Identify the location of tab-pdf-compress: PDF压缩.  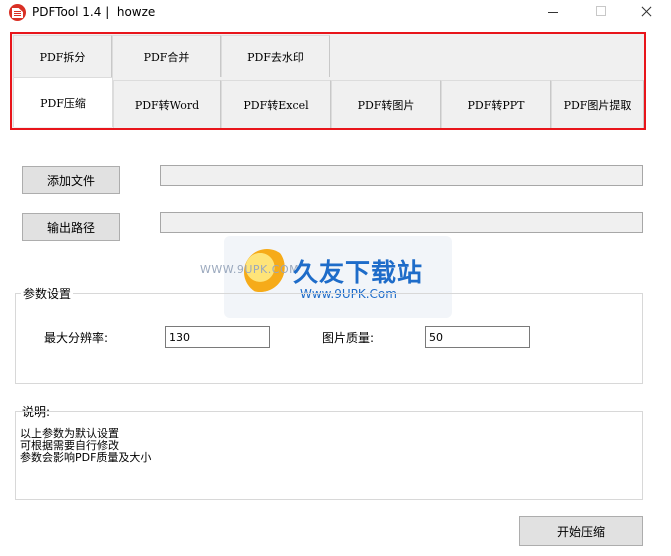
(63, 102).